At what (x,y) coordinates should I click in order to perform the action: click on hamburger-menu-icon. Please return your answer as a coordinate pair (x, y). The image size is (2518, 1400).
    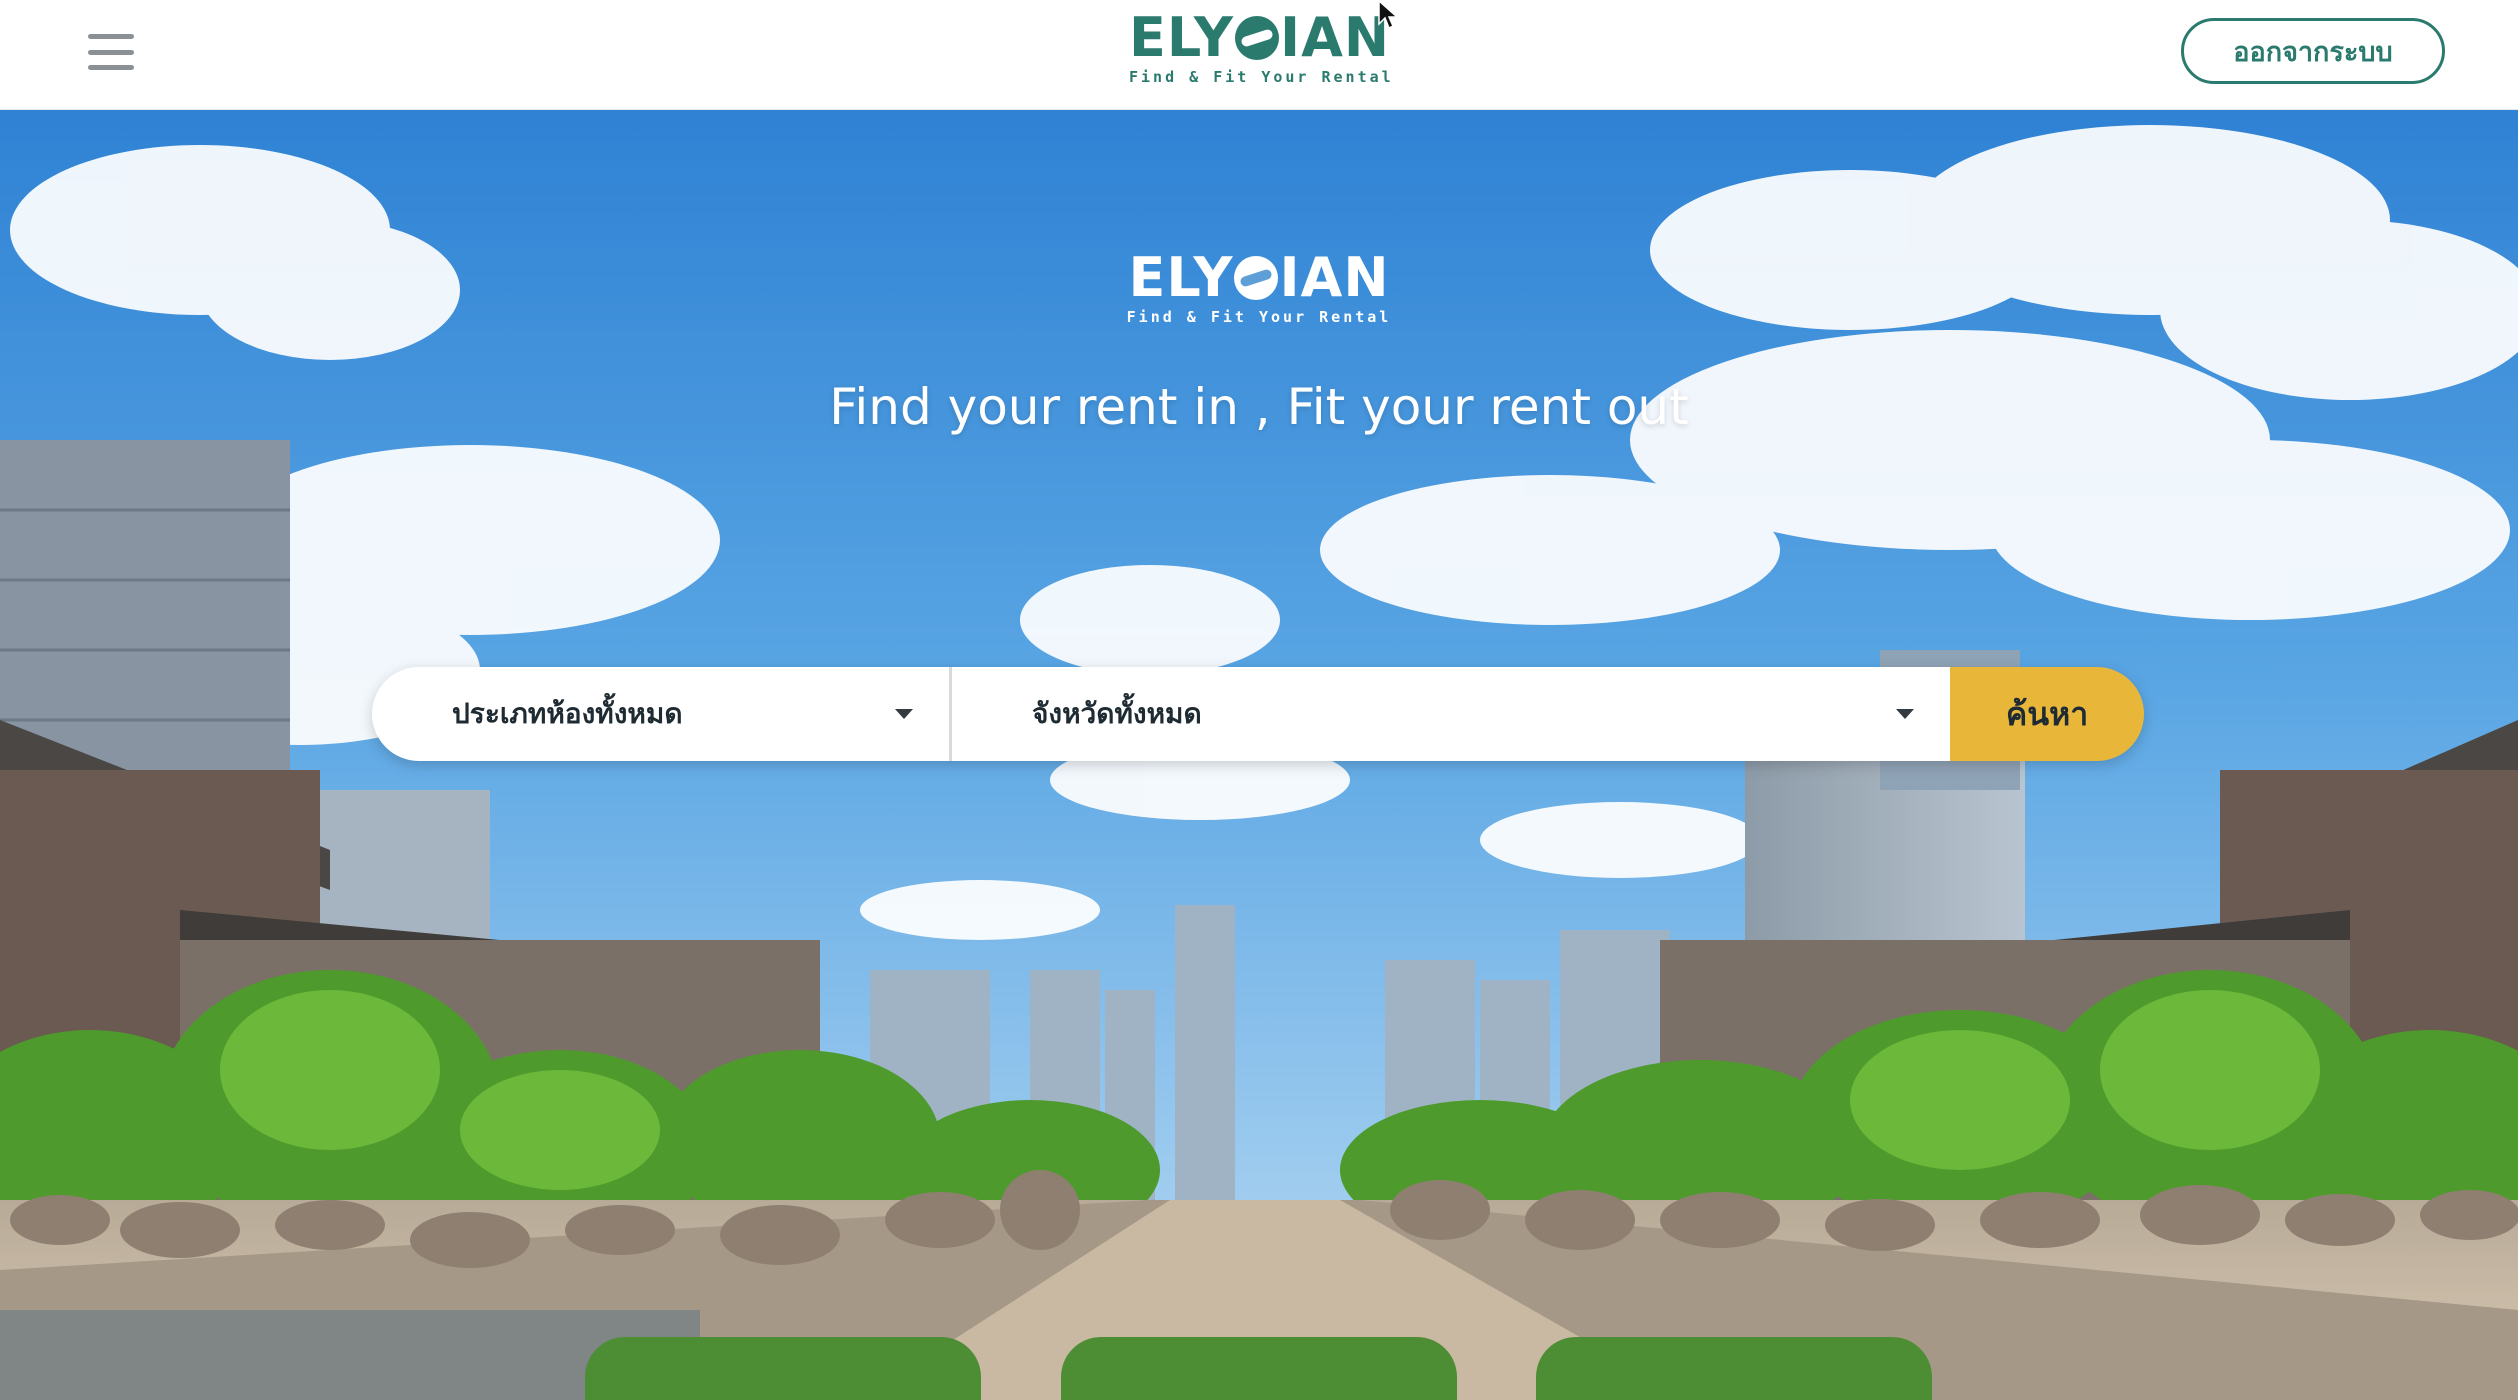
    Looking at the image, I should click on (111, 52).